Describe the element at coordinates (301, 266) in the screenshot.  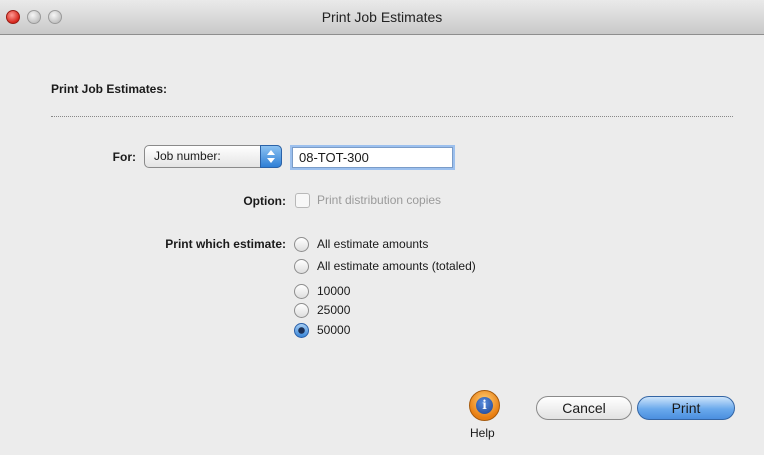
I see `radio-all-estimate-amounts-totaled` at that location.